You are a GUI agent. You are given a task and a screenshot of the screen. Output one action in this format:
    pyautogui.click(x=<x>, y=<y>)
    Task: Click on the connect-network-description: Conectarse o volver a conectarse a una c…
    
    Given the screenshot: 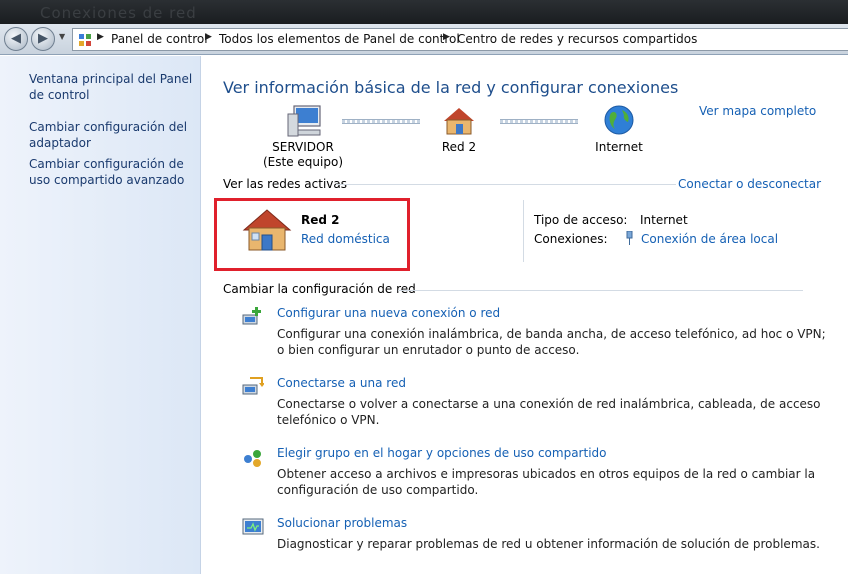 What is the action you would take?
    pyautogui.click(x=549, y=412)
    